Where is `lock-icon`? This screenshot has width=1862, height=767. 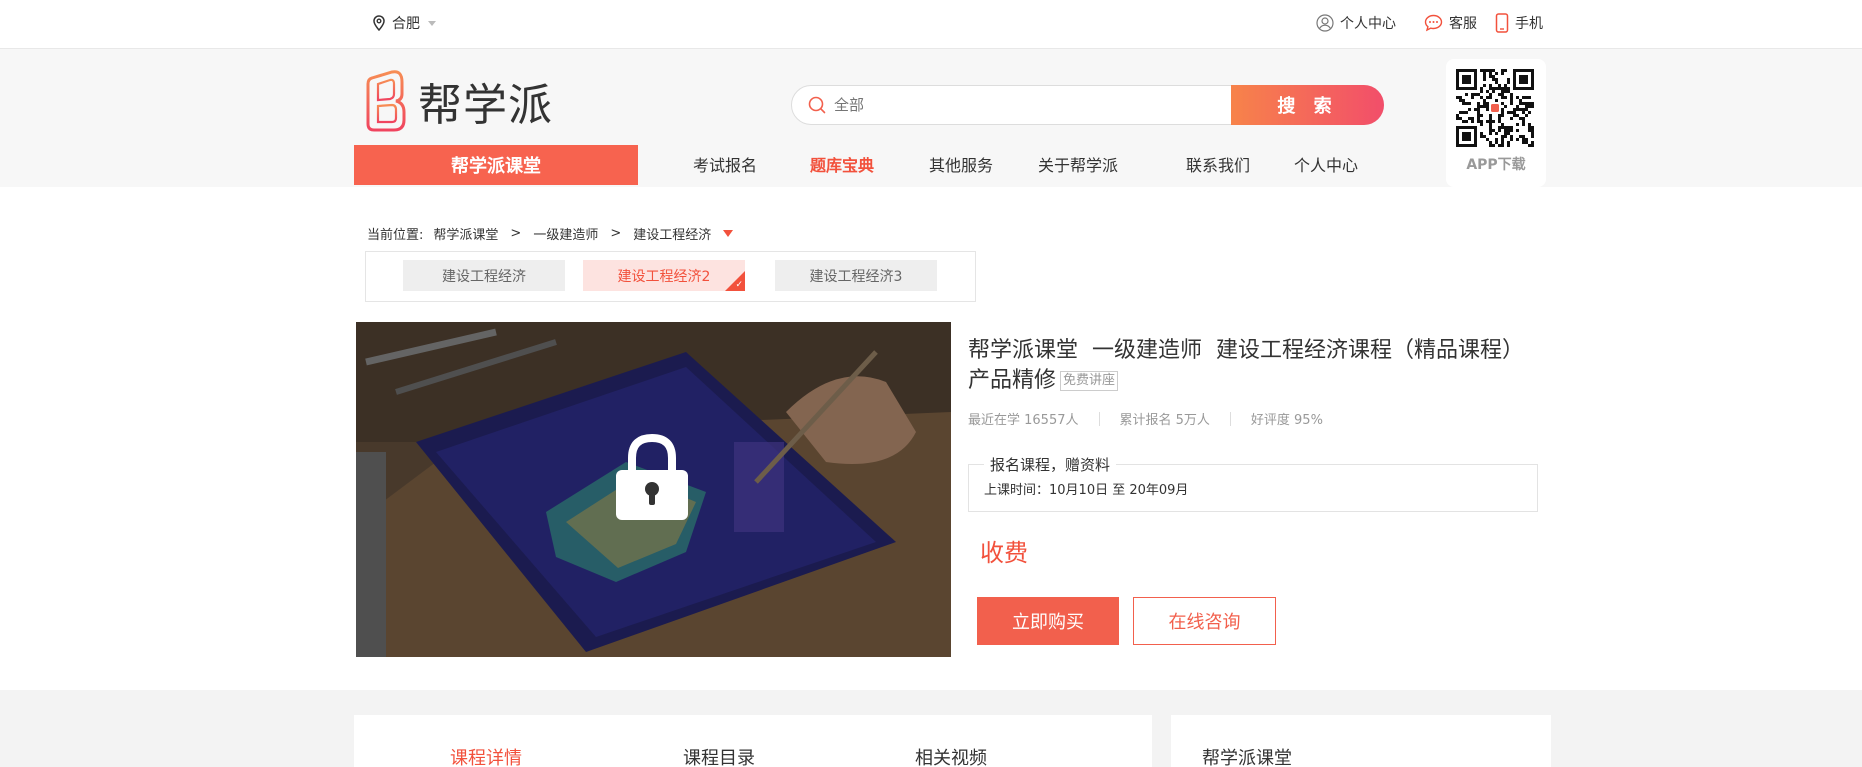
lock-icon is located at coordinates (652, 479).